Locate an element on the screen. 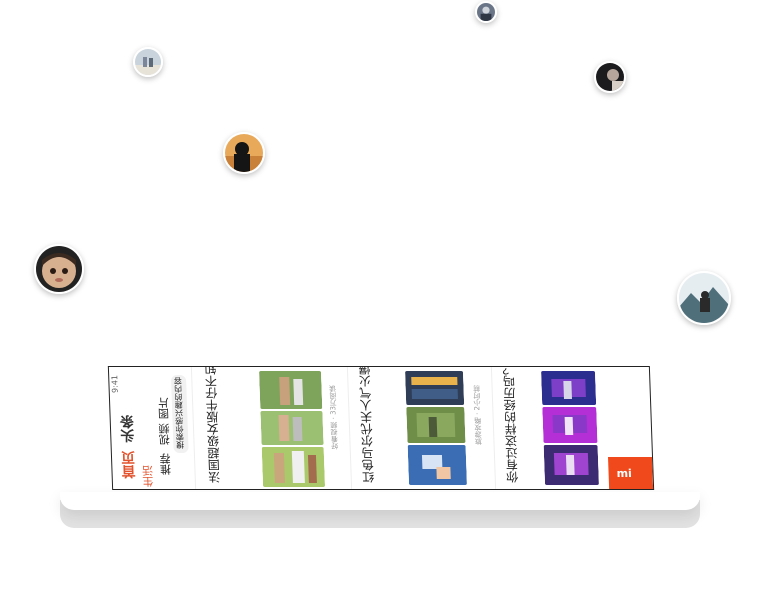  platform-top is located at coordinates (380, 501).